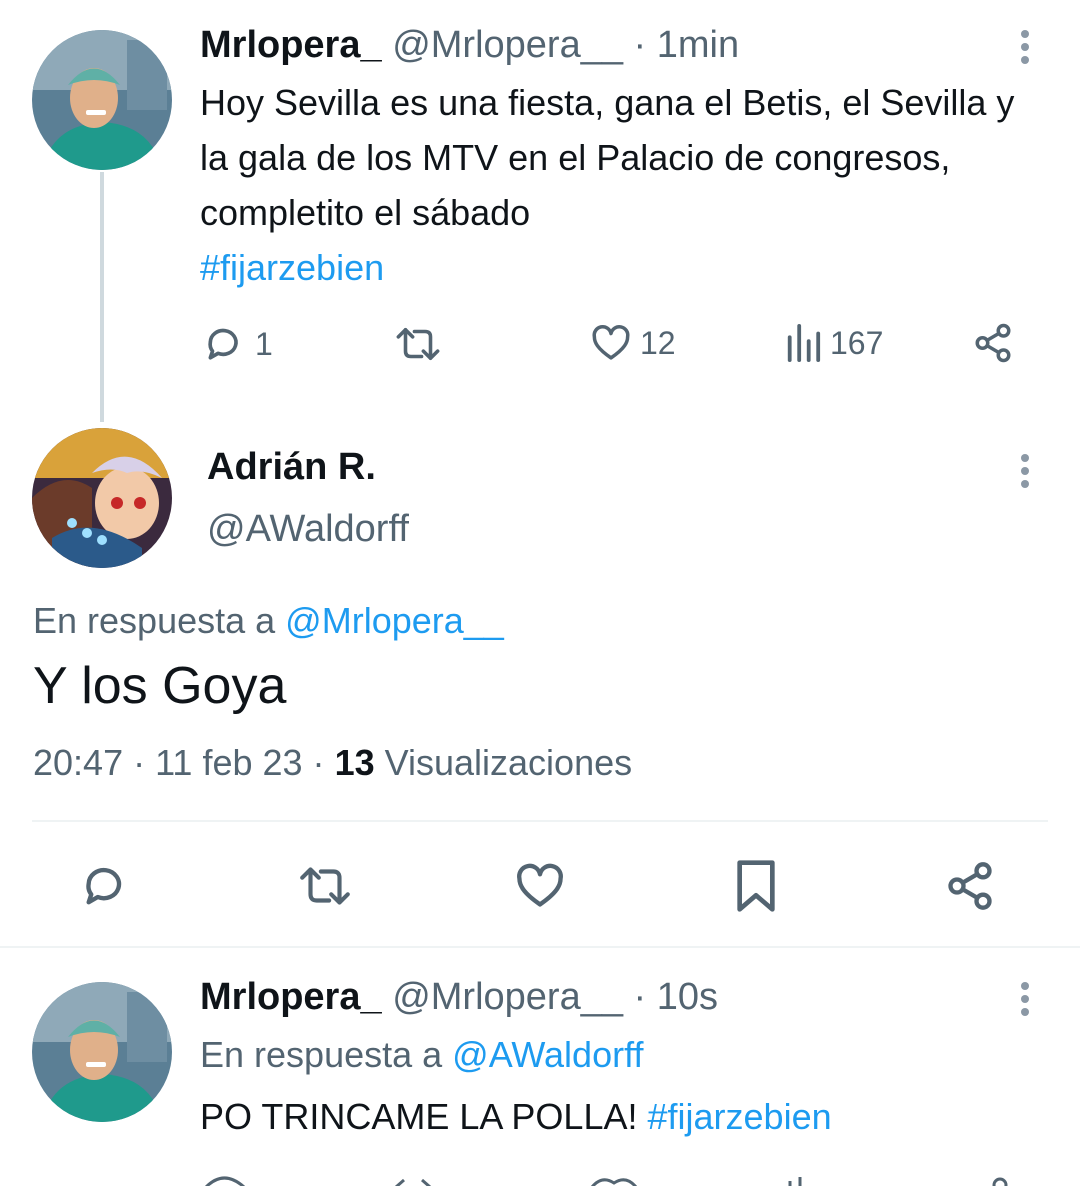  I want to click on reply-to-link: @AWaldorff, so click(547, 1054).